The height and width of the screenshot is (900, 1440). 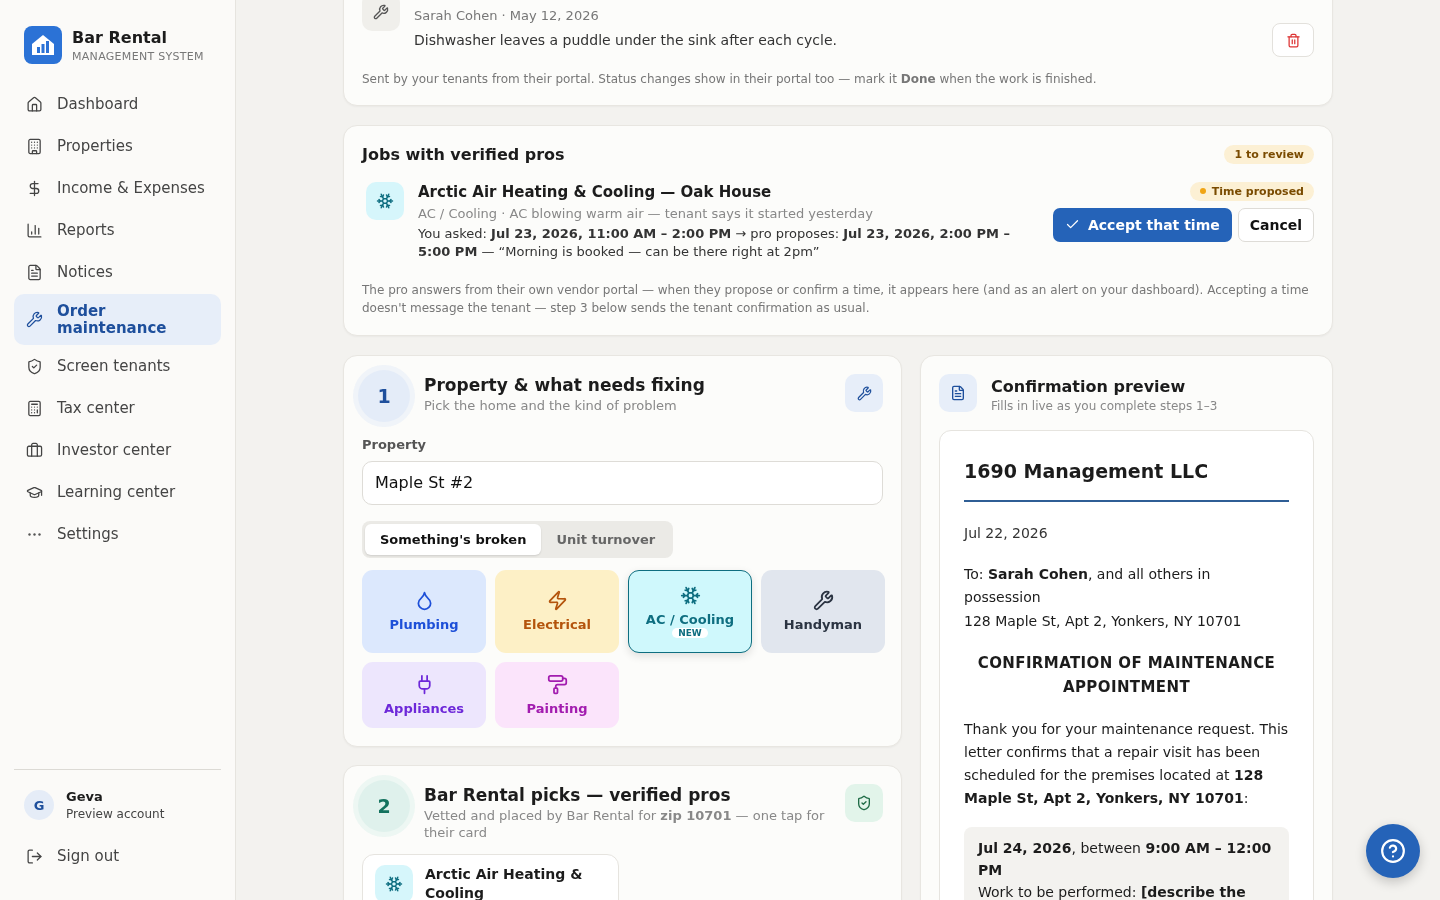 I want to click on building-icon, so click(x=34, y=146).